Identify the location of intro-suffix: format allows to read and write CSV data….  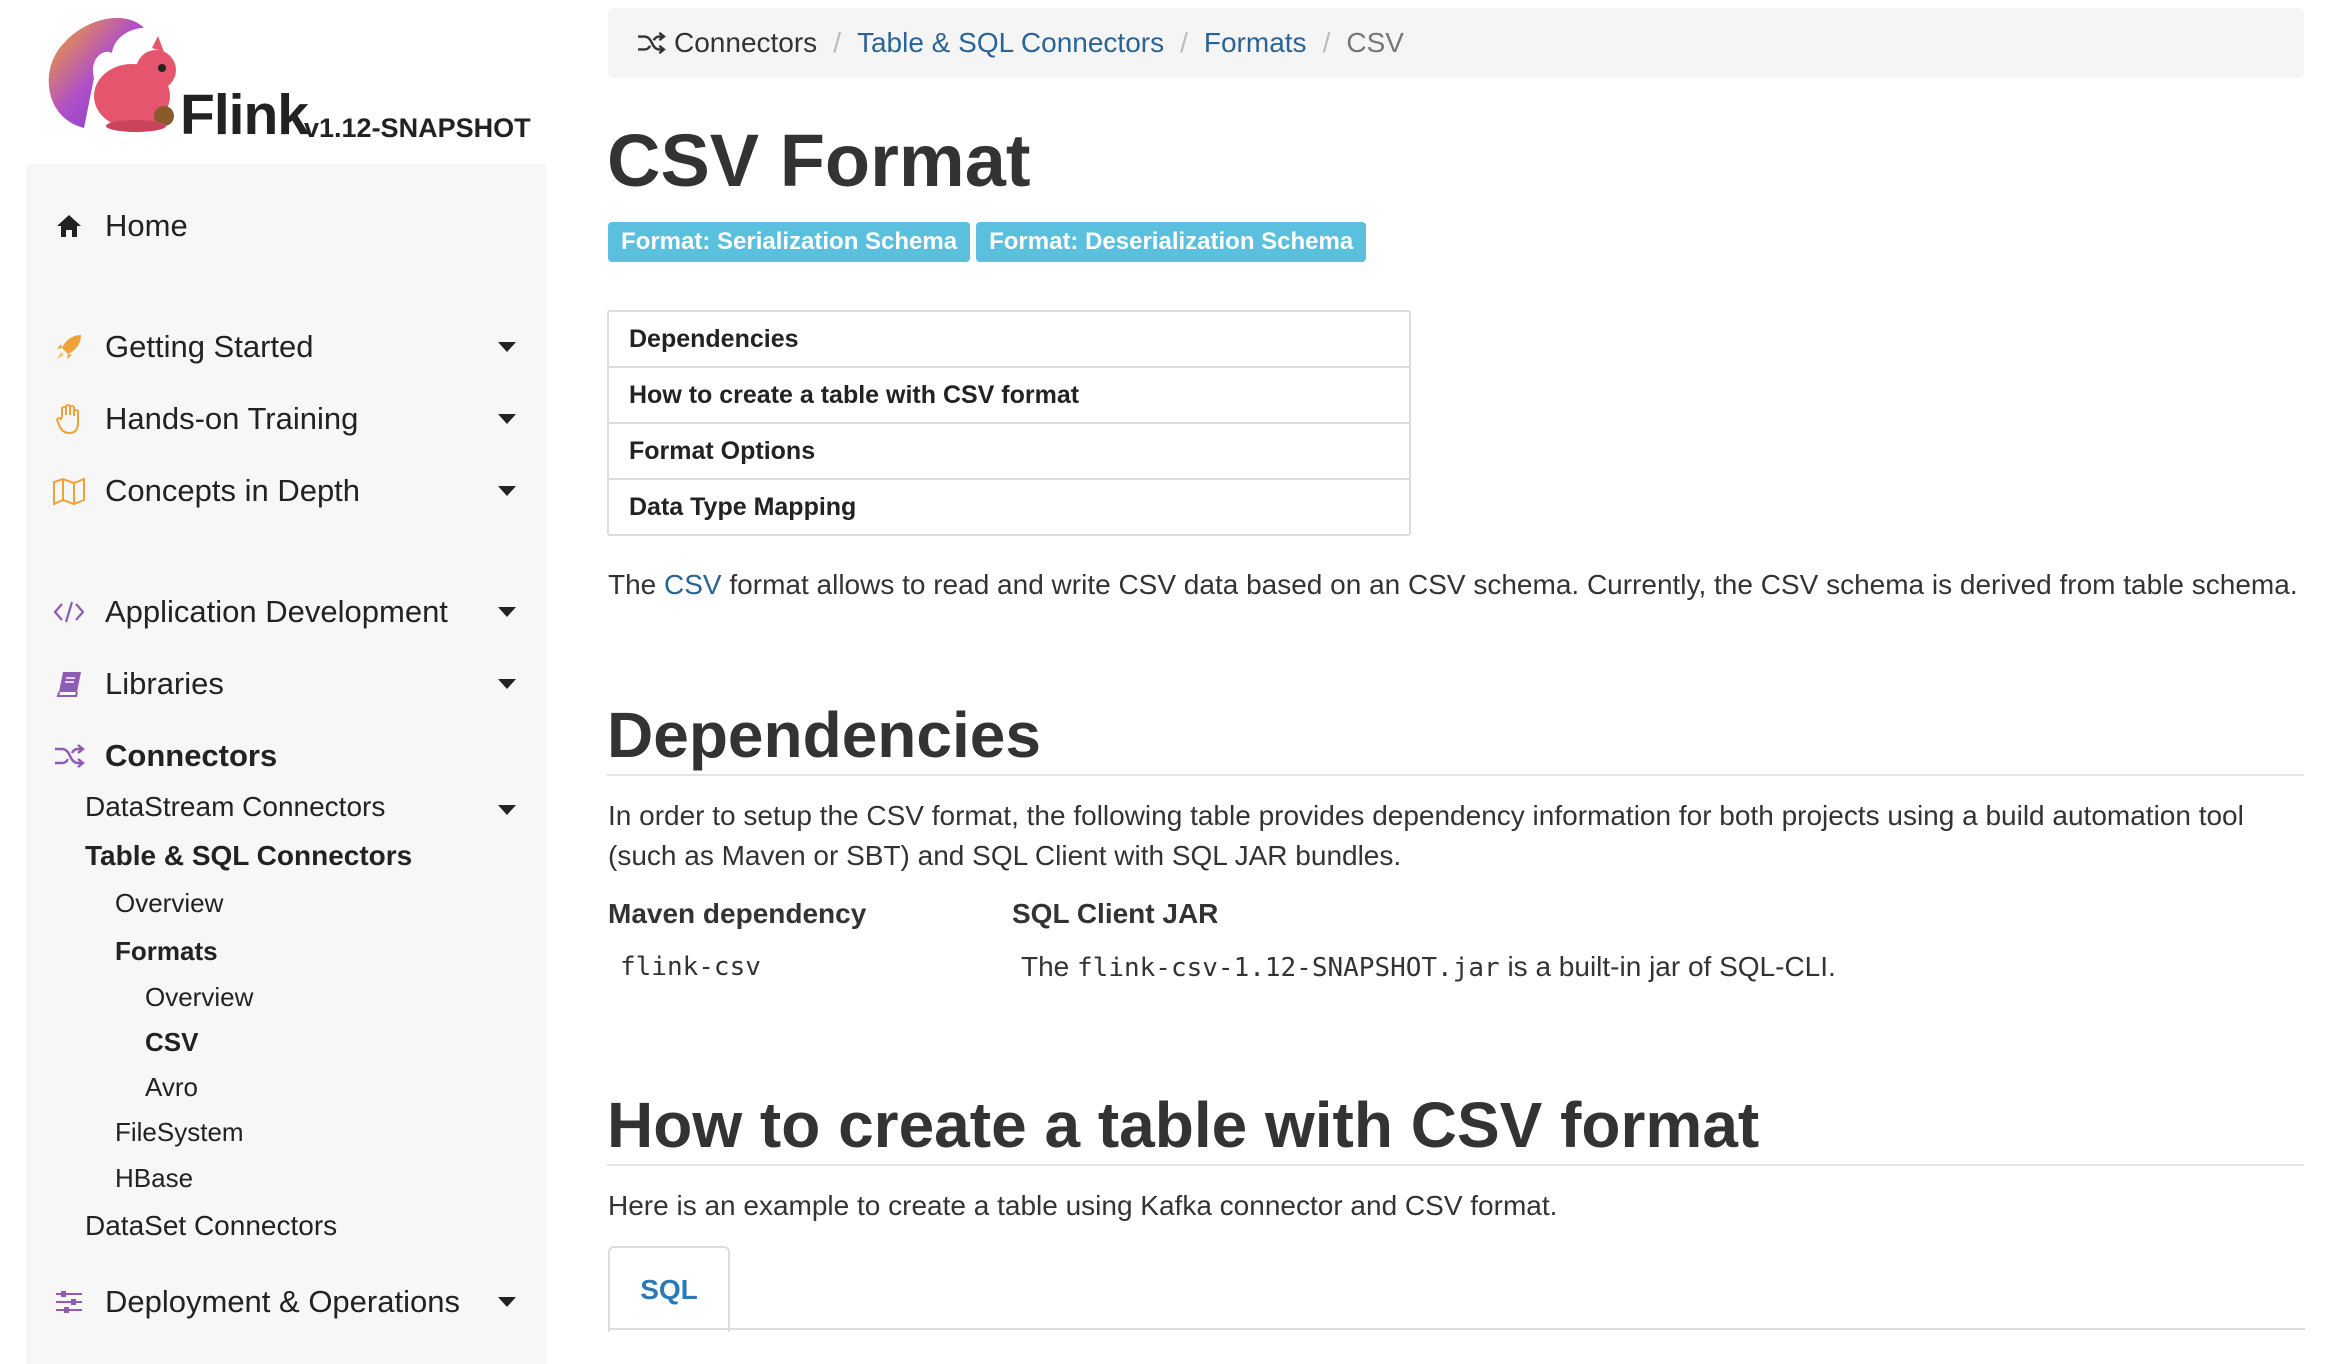
(1509, 584).